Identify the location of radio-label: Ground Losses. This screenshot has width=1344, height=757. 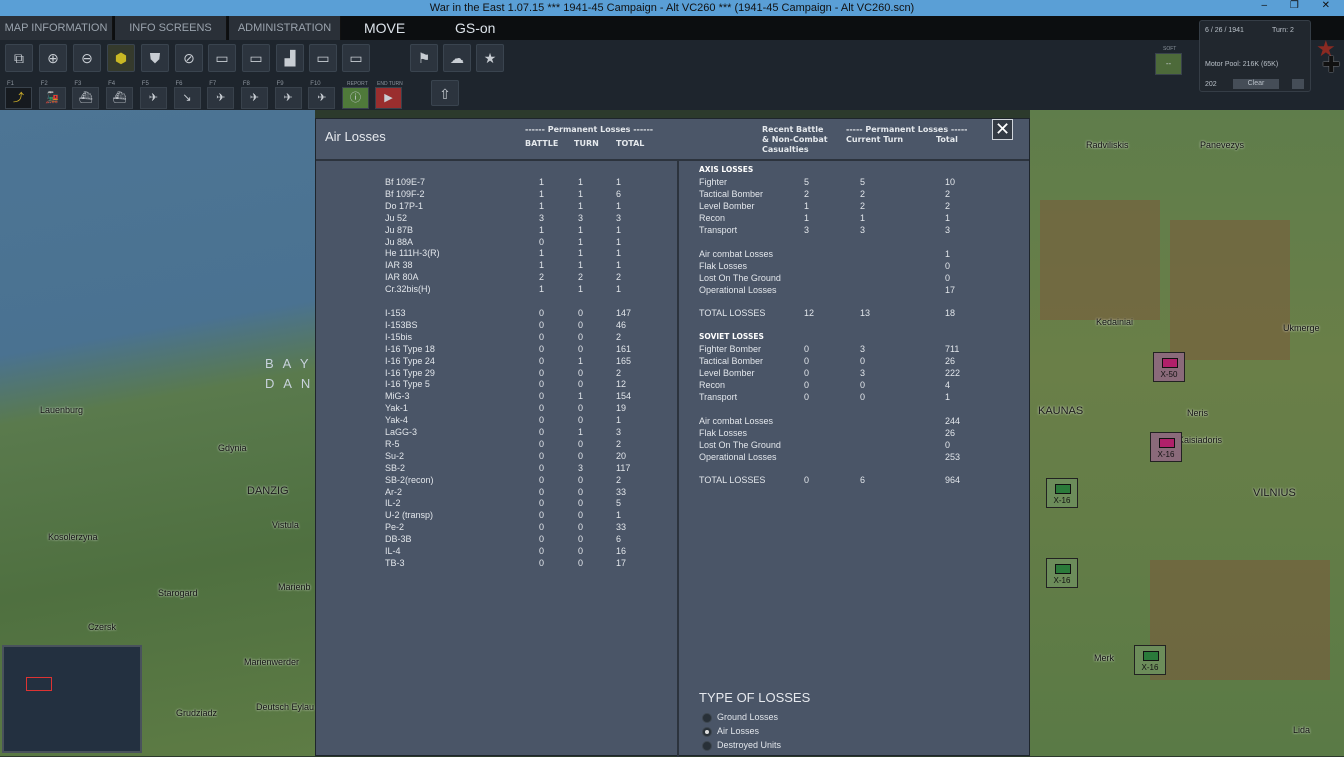
(747, 717).